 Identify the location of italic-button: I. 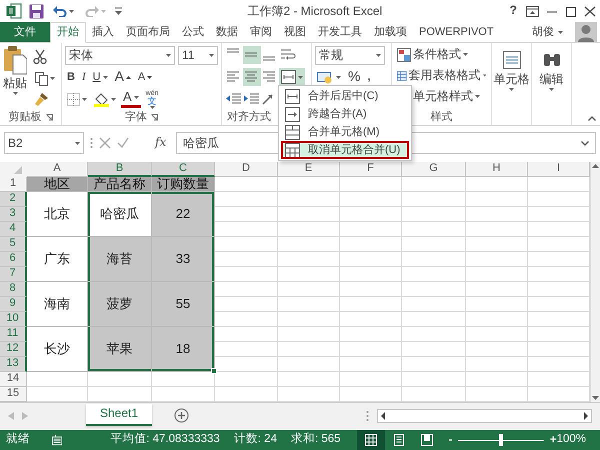
(84, 77).